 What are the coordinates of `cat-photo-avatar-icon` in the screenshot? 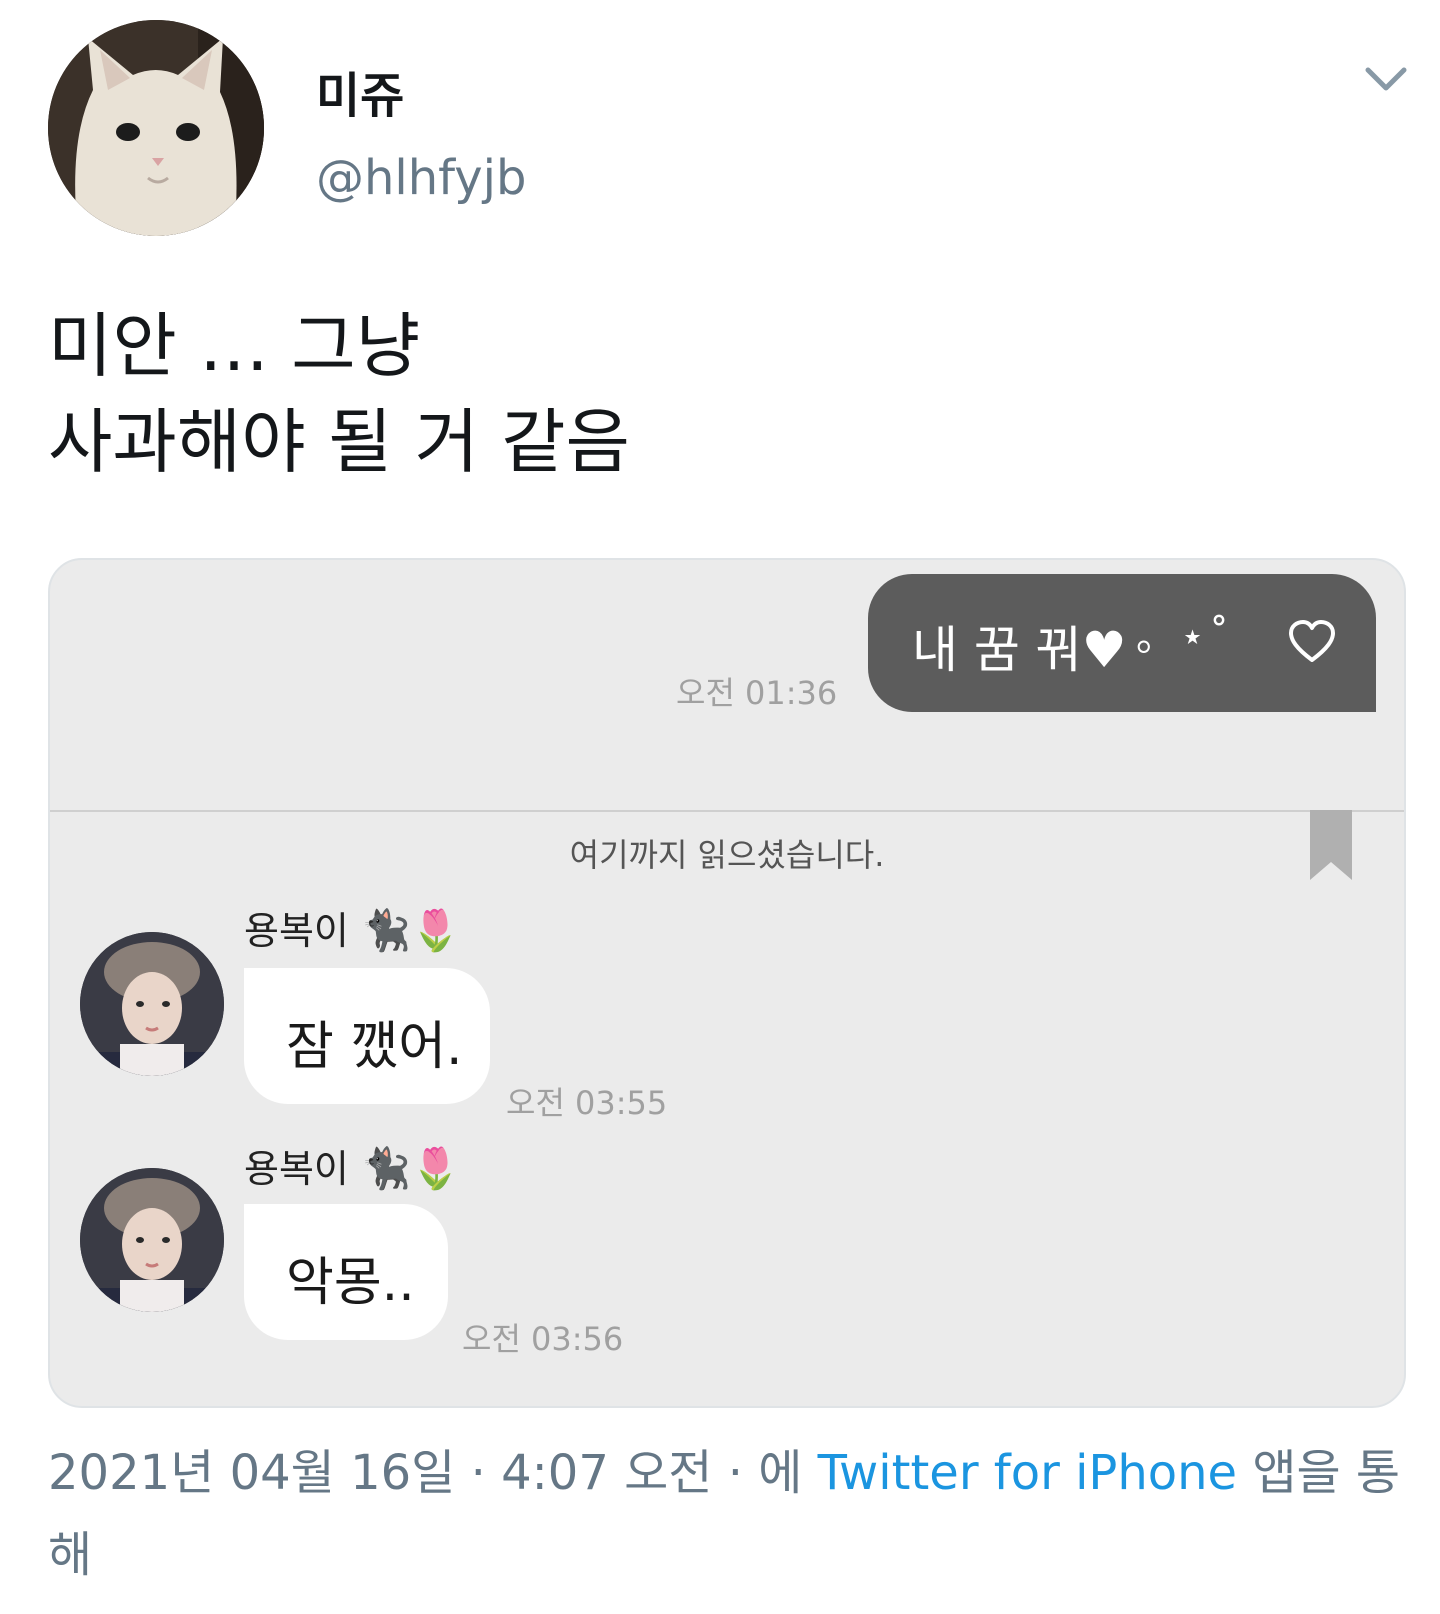 It's located at (156, 128).